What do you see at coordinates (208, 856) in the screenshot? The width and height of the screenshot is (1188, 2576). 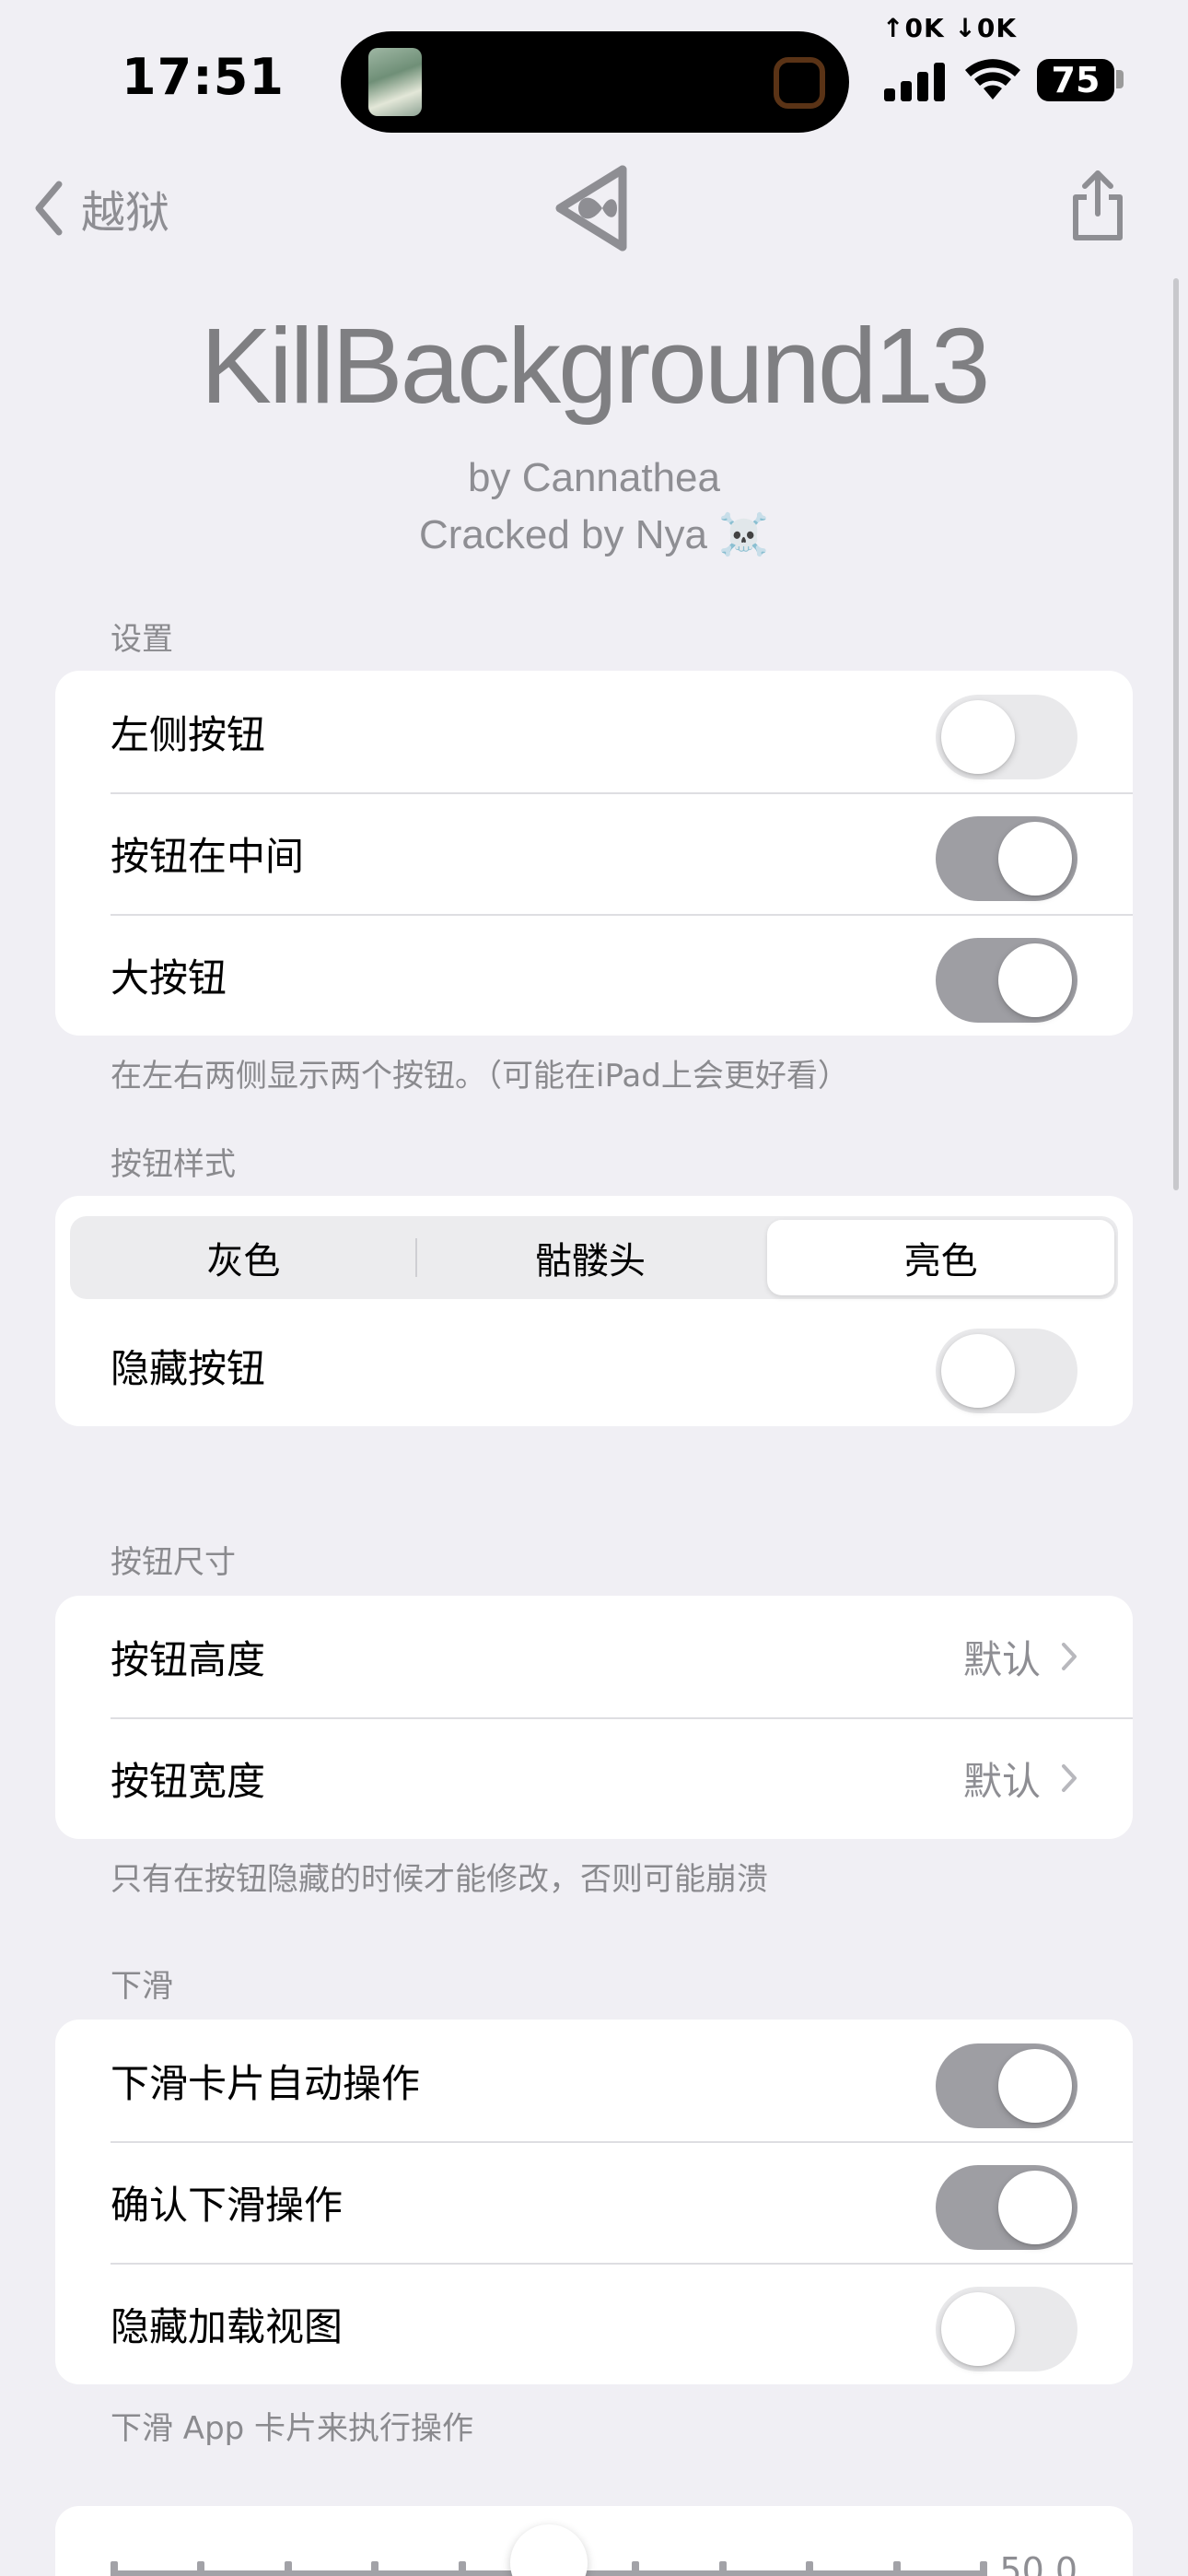 I see `row-label: 按钮在中间` at bounding box center [208, 856].